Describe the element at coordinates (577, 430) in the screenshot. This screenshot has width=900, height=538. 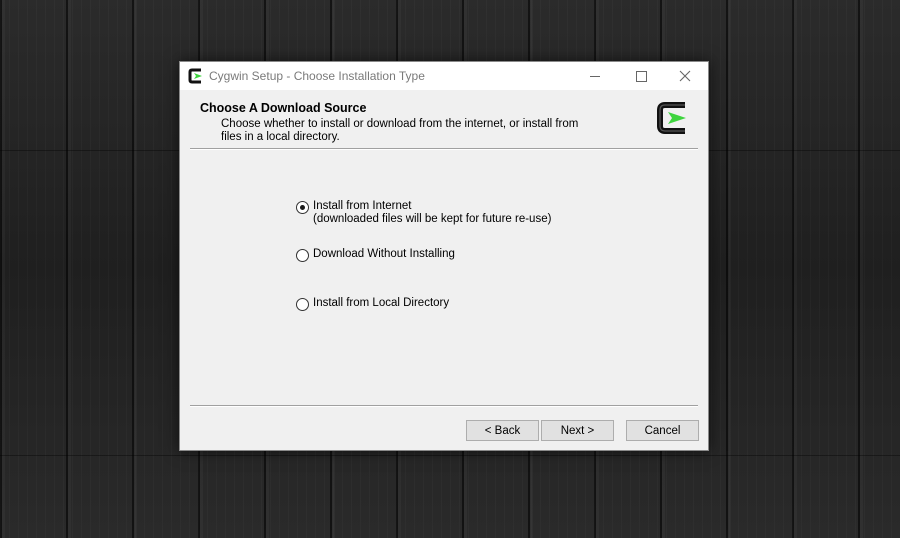
I see `next-button: Next >` at that location.